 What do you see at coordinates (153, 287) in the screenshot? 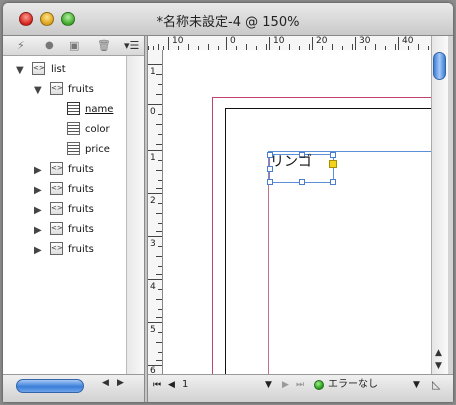
I see `ruler-label: 4` at bounding box center [153, 287].